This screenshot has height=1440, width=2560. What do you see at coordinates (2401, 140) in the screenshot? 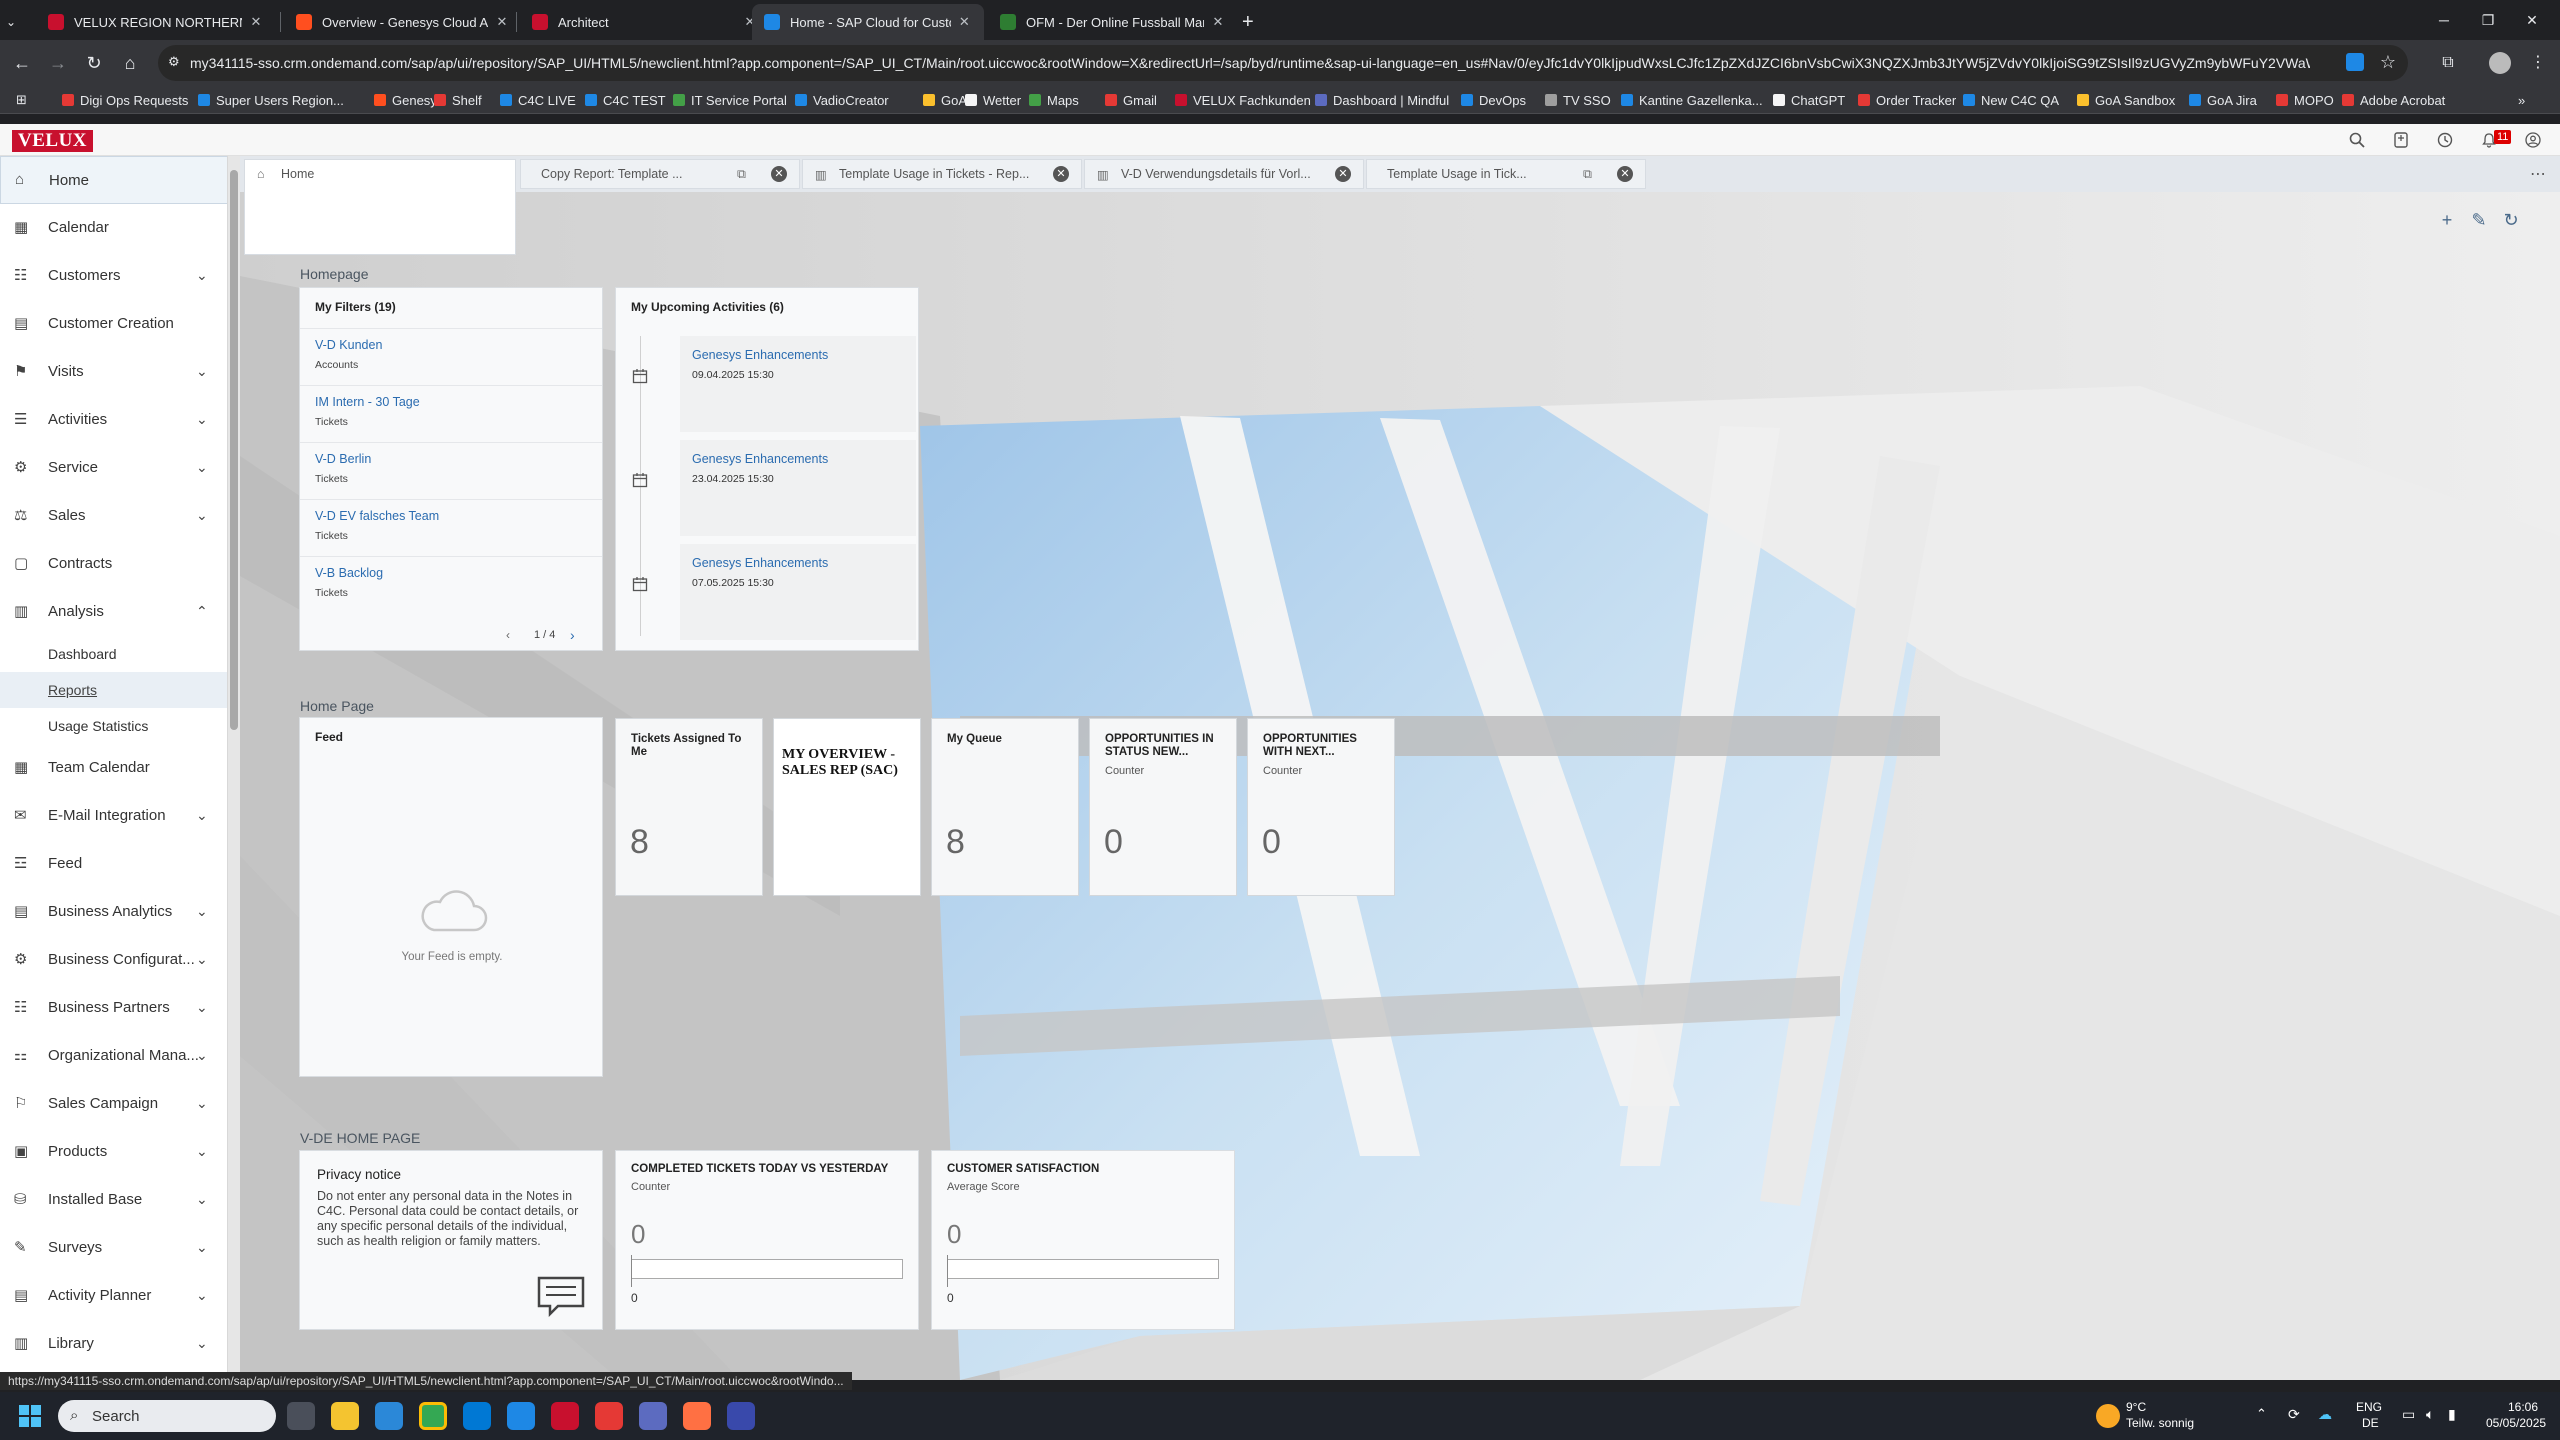
I see `quick-create-icon` at bounding box center [2401, 140].